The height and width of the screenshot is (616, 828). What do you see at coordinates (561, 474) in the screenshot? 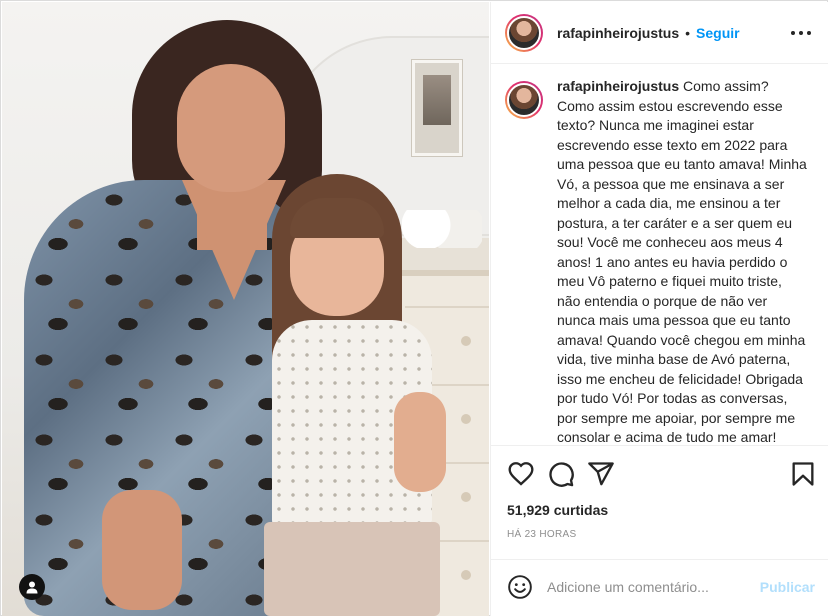
I see `comment-icon` at bounding box center [561, 474].